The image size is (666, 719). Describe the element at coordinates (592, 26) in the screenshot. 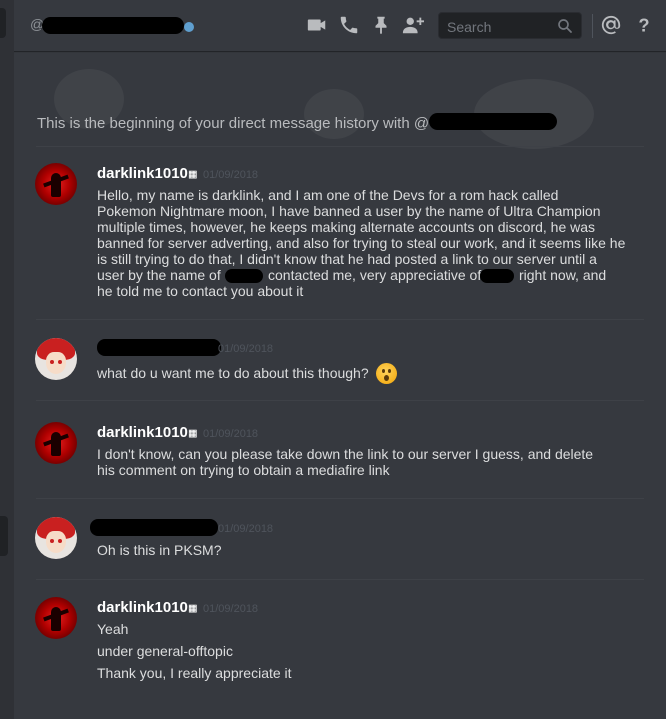

I see `header-divider` at that location.